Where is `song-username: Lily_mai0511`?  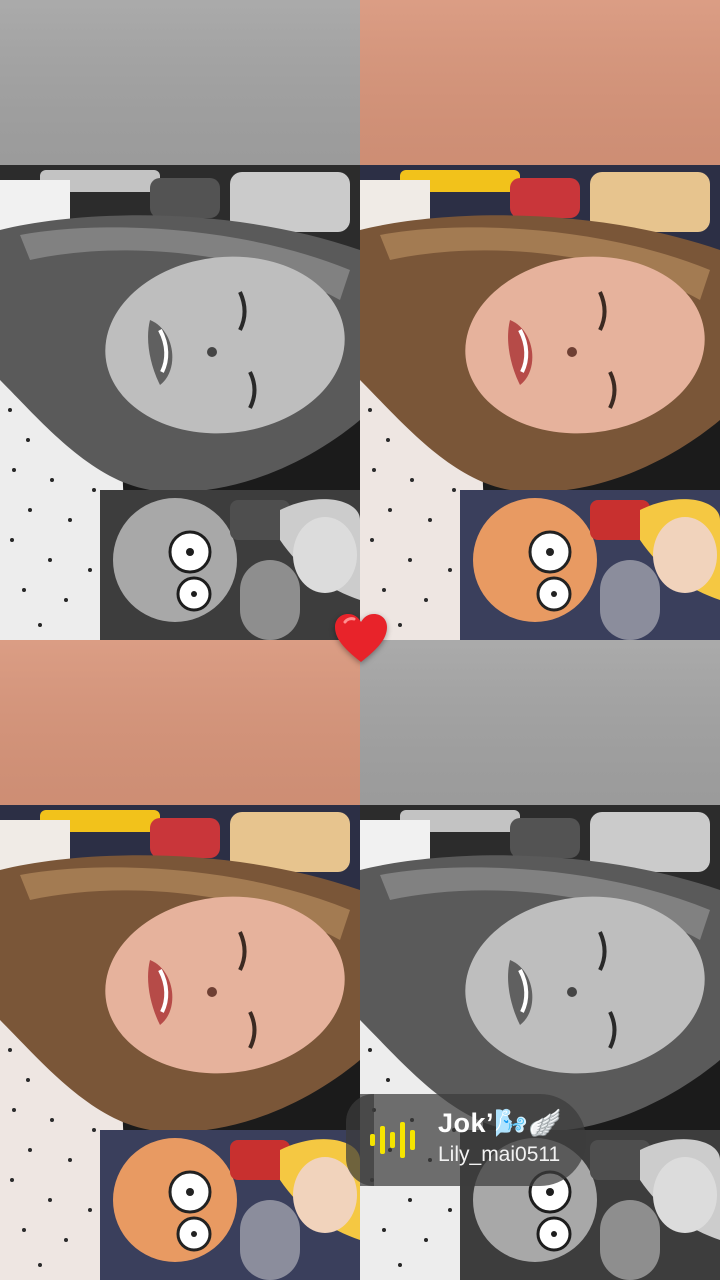
song-username: Lily_mai0511 is located at coordinates (499, 1154).